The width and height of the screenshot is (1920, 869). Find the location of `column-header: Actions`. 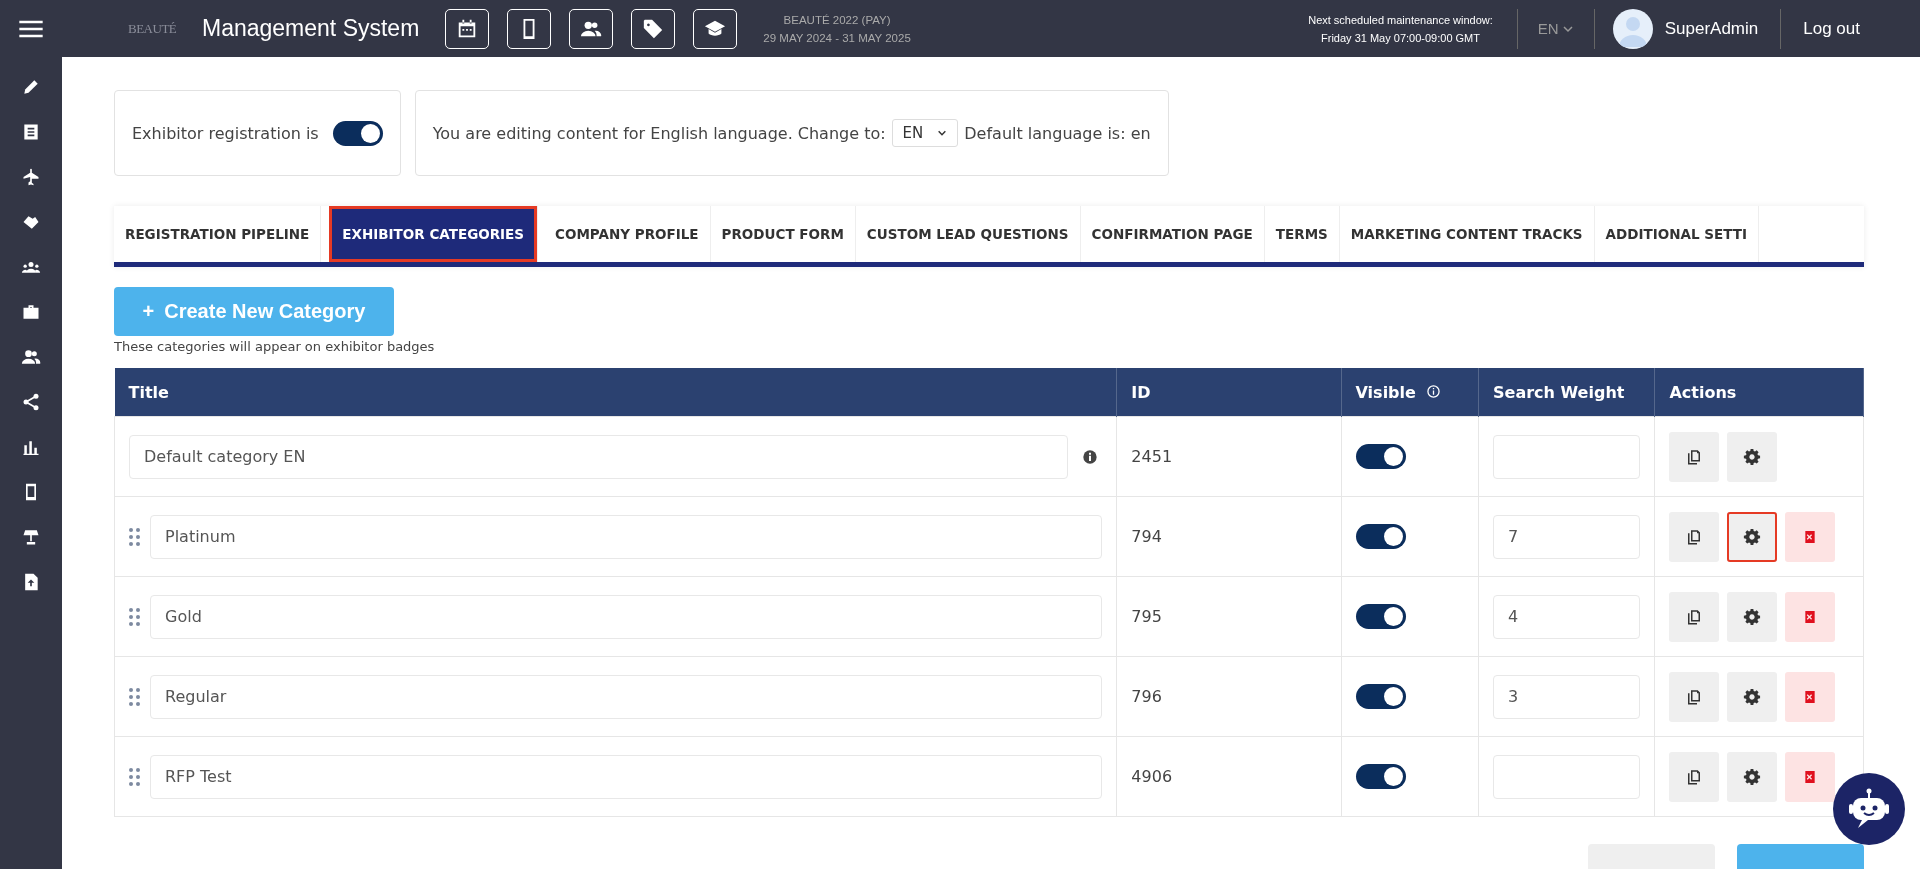

column-header: Actions is located at coordinates (1759, 392).